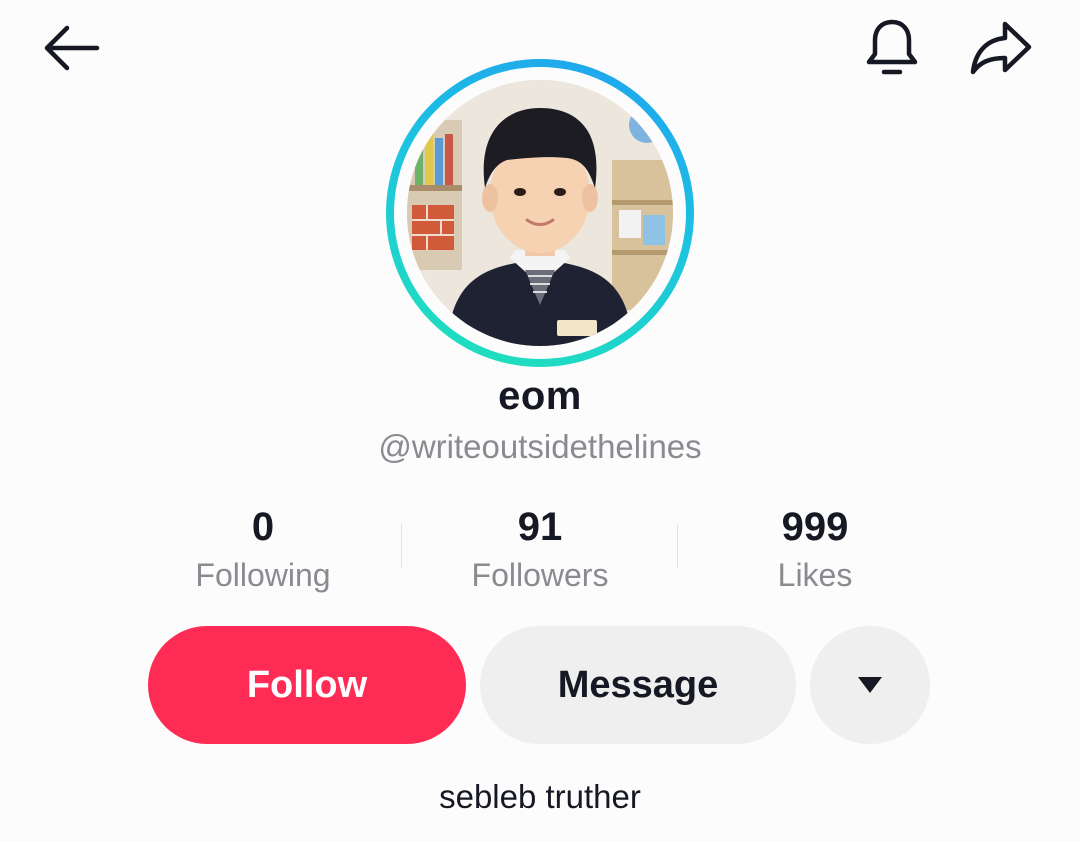 Image resolution: width=1080 pixels, height=842 pixels. What do you see at coordinates (540, 550) in the screenshot?
I see `stat-followers: 91 Followers` at bounding box center [540, 550].